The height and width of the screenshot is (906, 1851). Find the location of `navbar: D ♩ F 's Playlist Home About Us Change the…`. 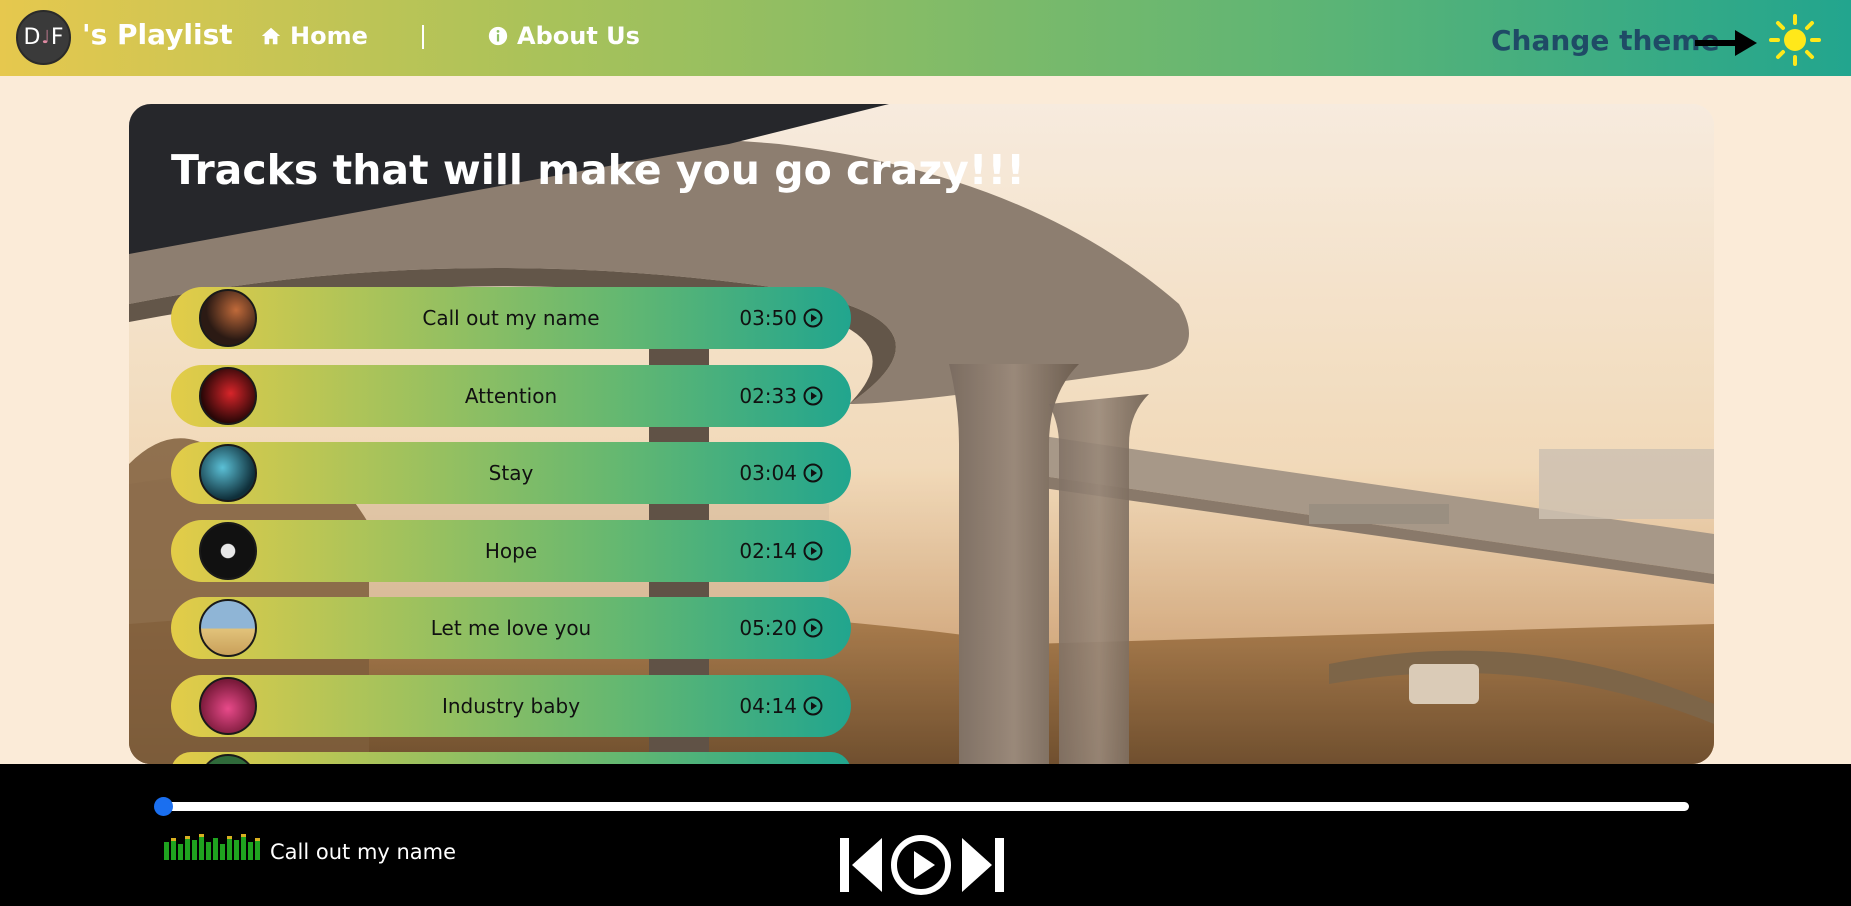

navbar: D ♩ F 's Playlist Home About Us Change the… is located at coordinates (925, 38).